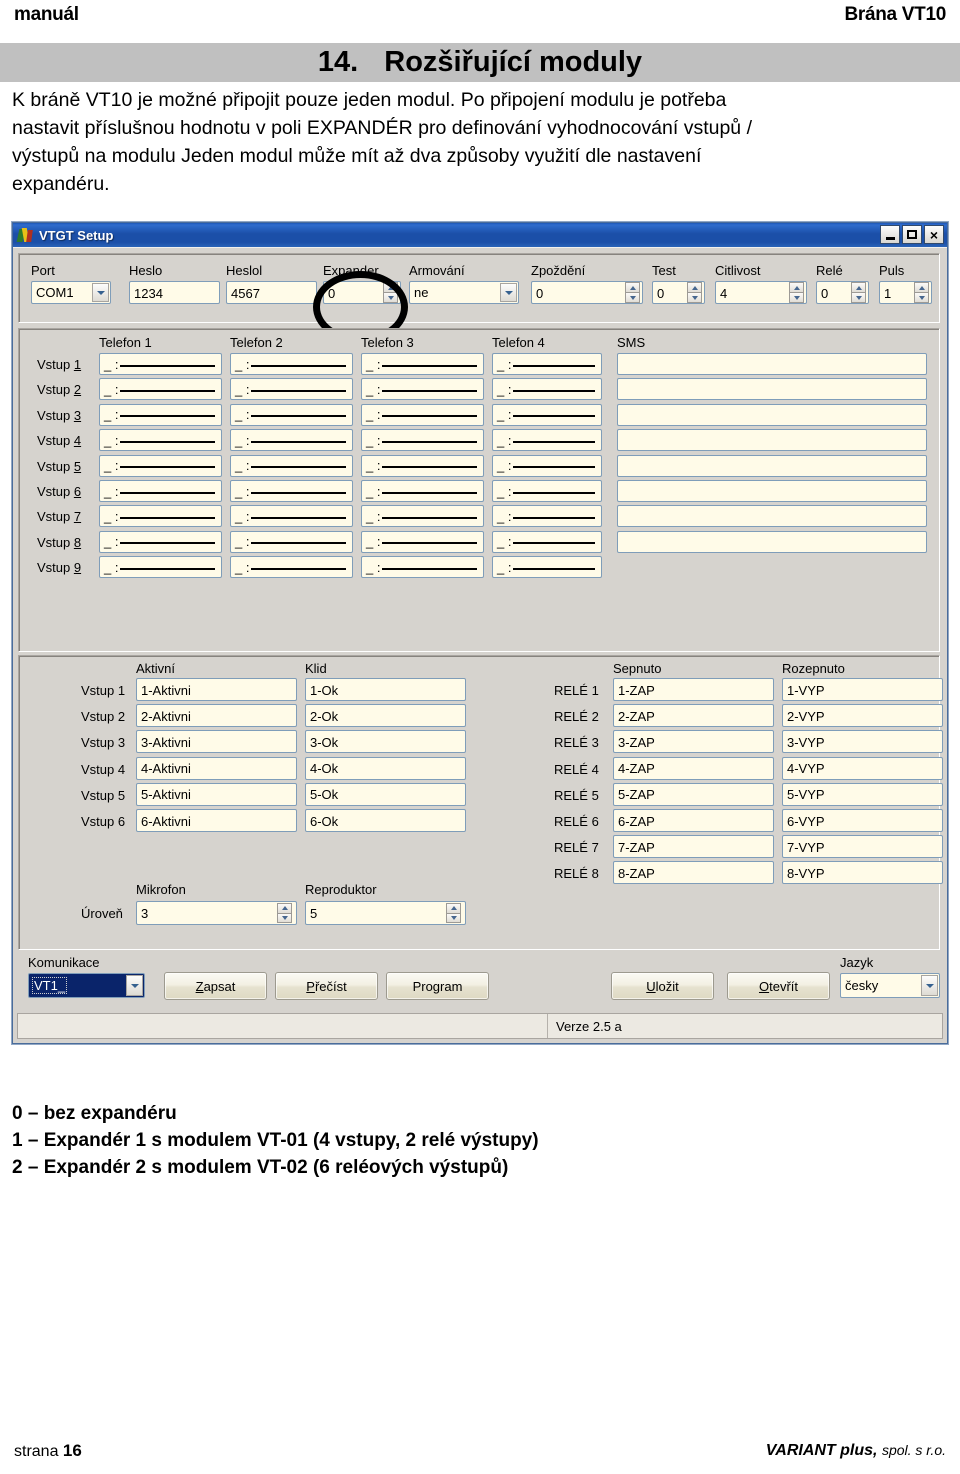 The height and width of the screenshot is (1474, 960). What do you see at coordinates (934, 234) in the screenshot?
I see `close-icon: ×` at bounding box center [934, 234].